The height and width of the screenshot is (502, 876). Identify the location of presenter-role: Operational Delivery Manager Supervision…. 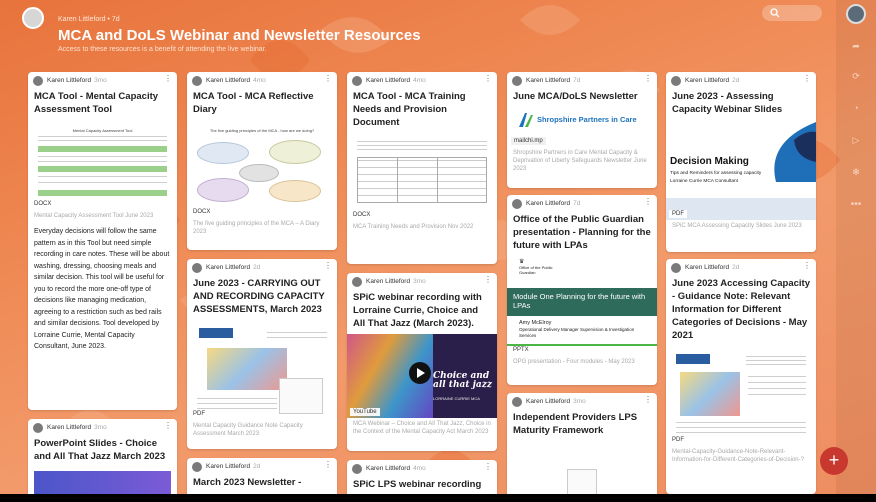
(577, 332).